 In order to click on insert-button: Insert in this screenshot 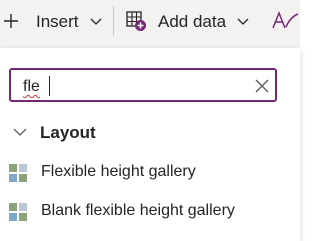, I will do `click(51, 21)`.